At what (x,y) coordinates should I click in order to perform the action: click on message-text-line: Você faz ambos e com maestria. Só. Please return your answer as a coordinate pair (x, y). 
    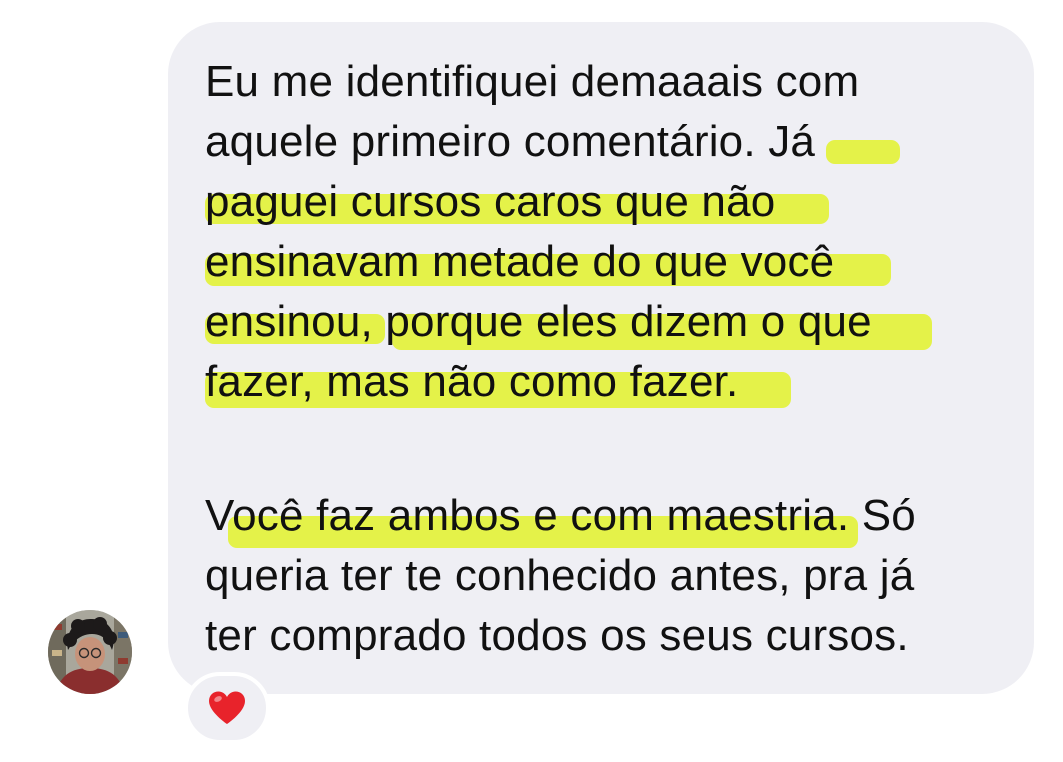
    Looking at the image, I should click on (560, 515).